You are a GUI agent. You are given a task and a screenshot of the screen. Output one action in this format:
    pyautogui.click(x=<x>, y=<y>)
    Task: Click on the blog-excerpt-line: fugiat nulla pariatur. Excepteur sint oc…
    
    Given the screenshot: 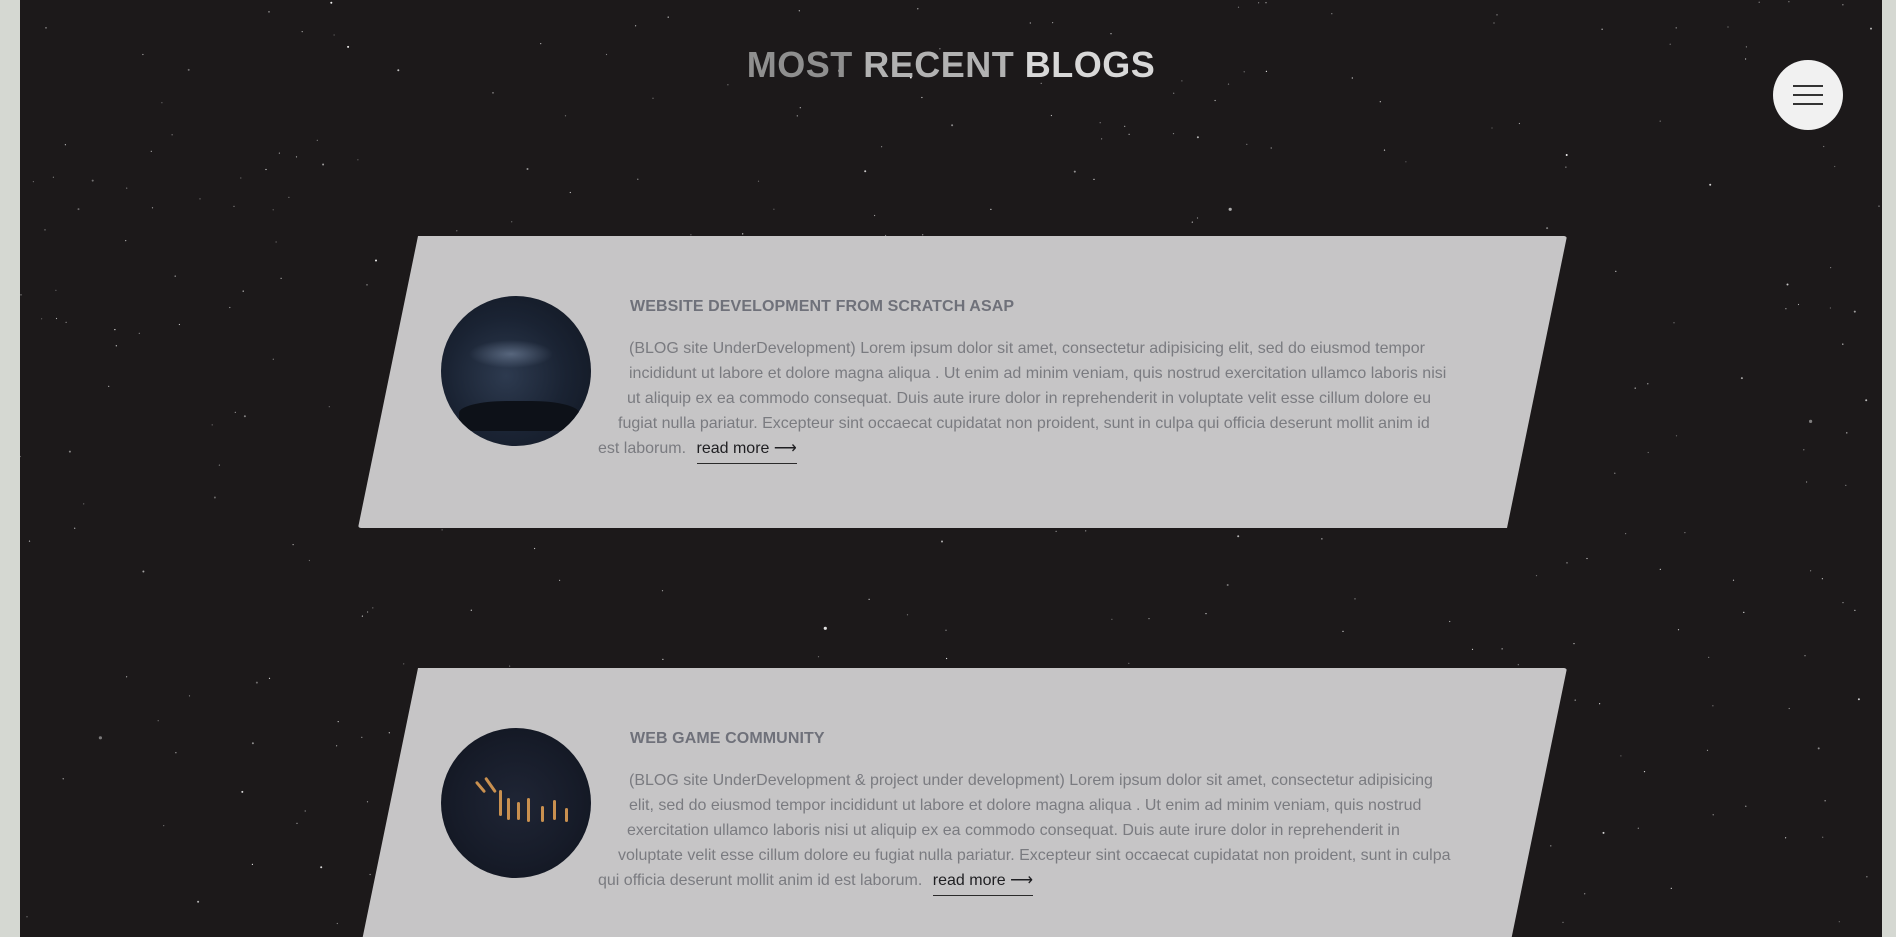 What is the action you would take?
    pyautogui.click(x=1024, y=423)
    